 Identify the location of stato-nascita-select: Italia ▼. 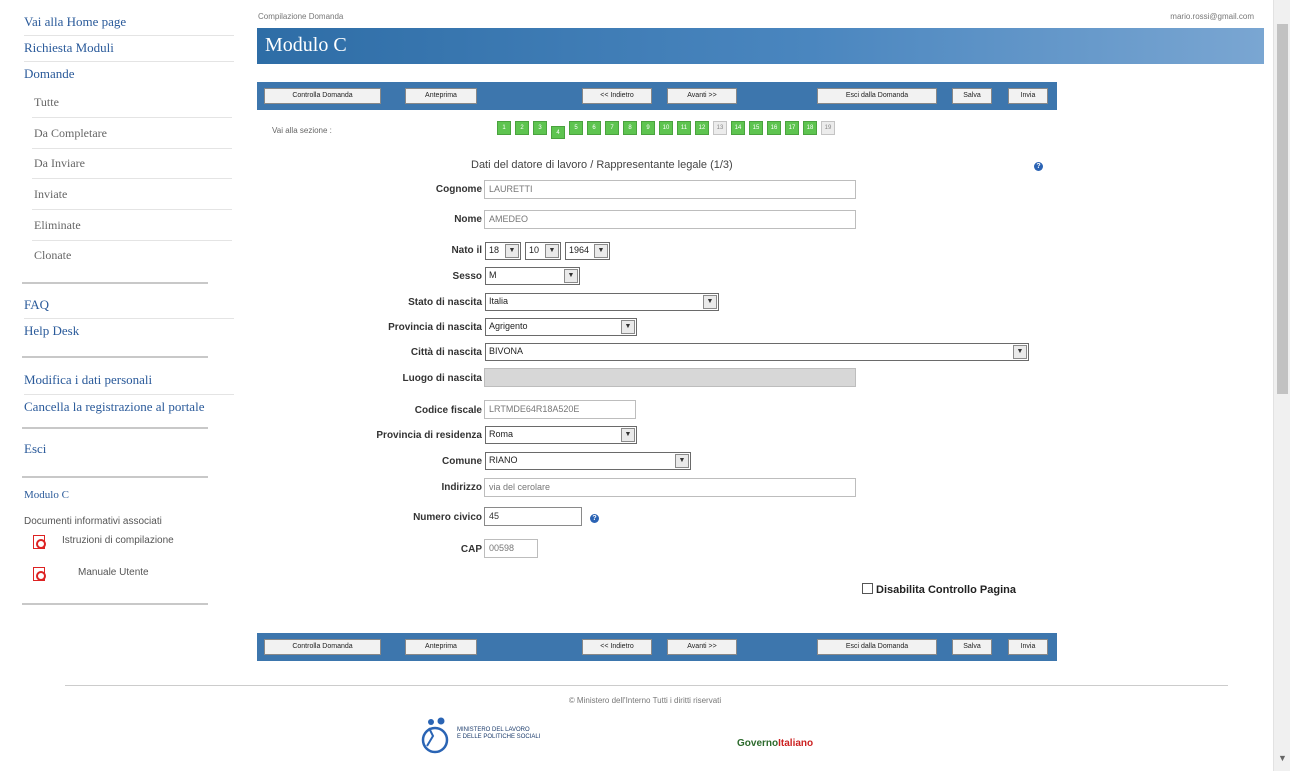
(602, 302).